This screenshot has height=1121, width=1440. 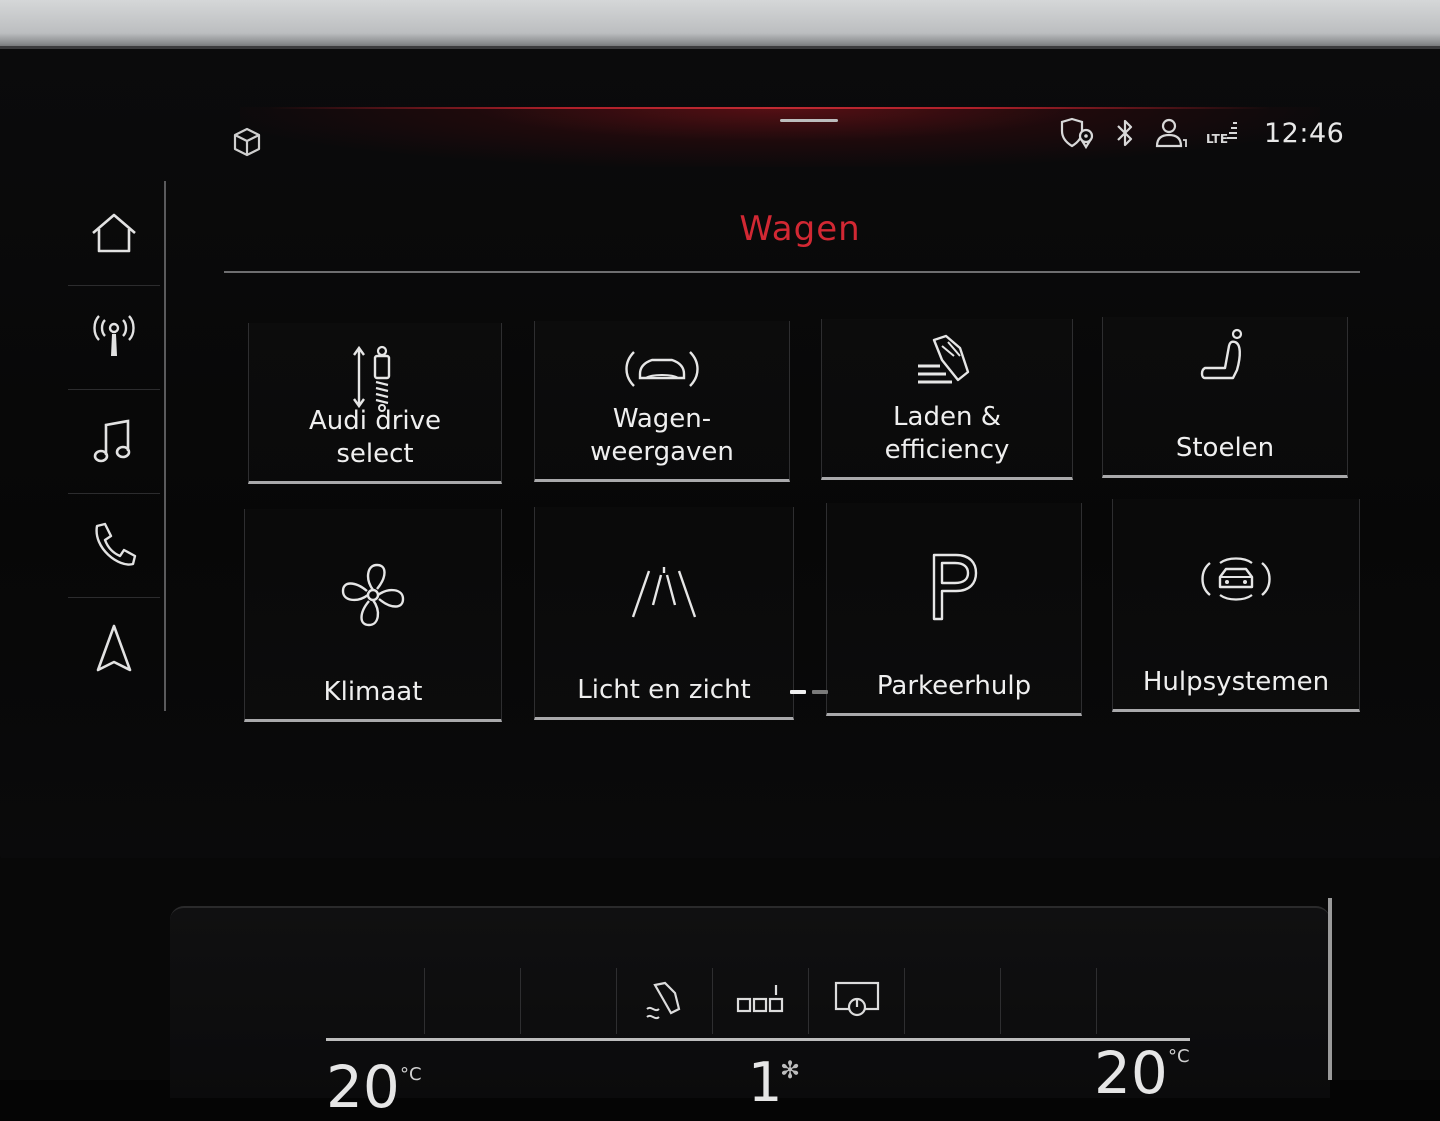 I want to click on status-bar: LTE 12:46, so click(x=1202, y=133).